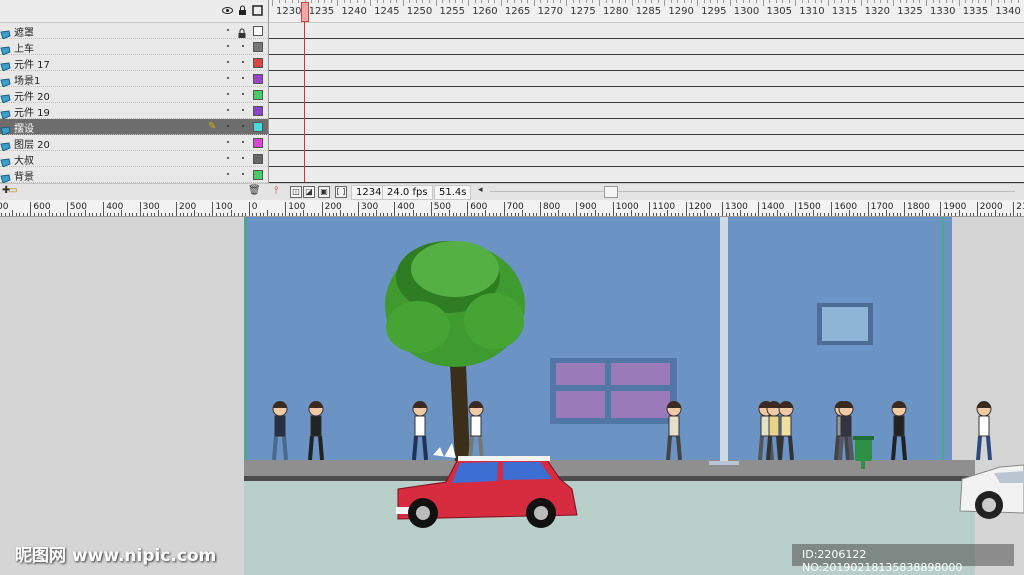  I want to click on edit-multiple-frames-icon: ▣, so click(324, 192).